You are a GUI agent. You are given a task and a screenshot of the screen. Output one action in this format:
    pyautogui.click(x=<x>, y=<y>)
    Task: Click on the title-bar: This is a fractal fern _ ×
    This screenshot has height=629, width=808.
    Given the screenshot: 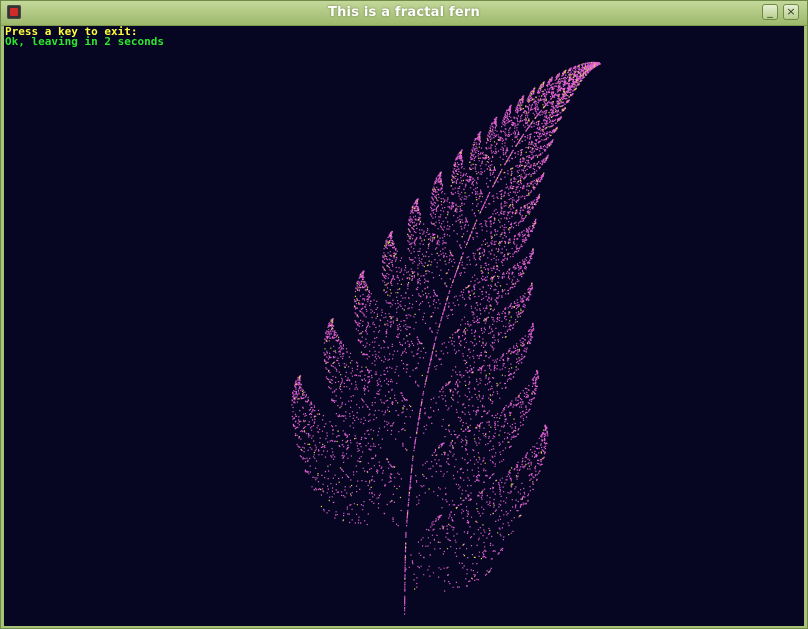 What is the action you would take?
    pyautogui.click(x=404, y=13)
    